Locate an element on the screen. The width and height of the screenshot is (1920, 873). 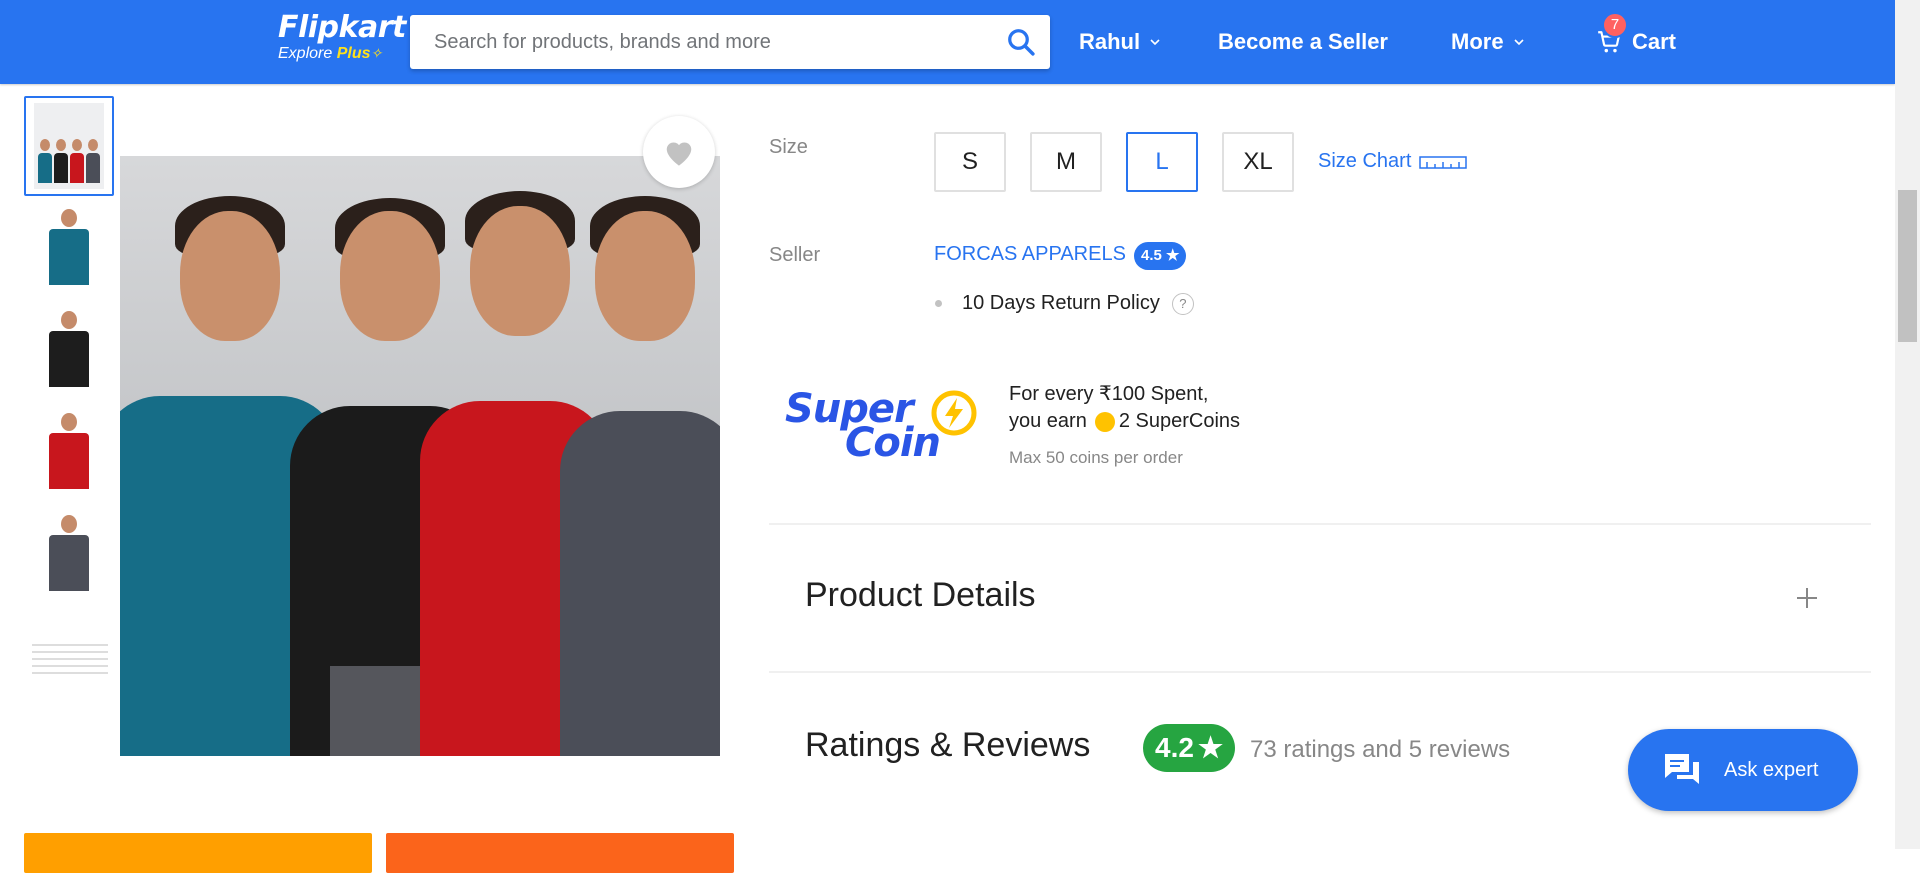
rating-summary: 73 ratings and 5 reviews is located at coordinates (1380, 749).